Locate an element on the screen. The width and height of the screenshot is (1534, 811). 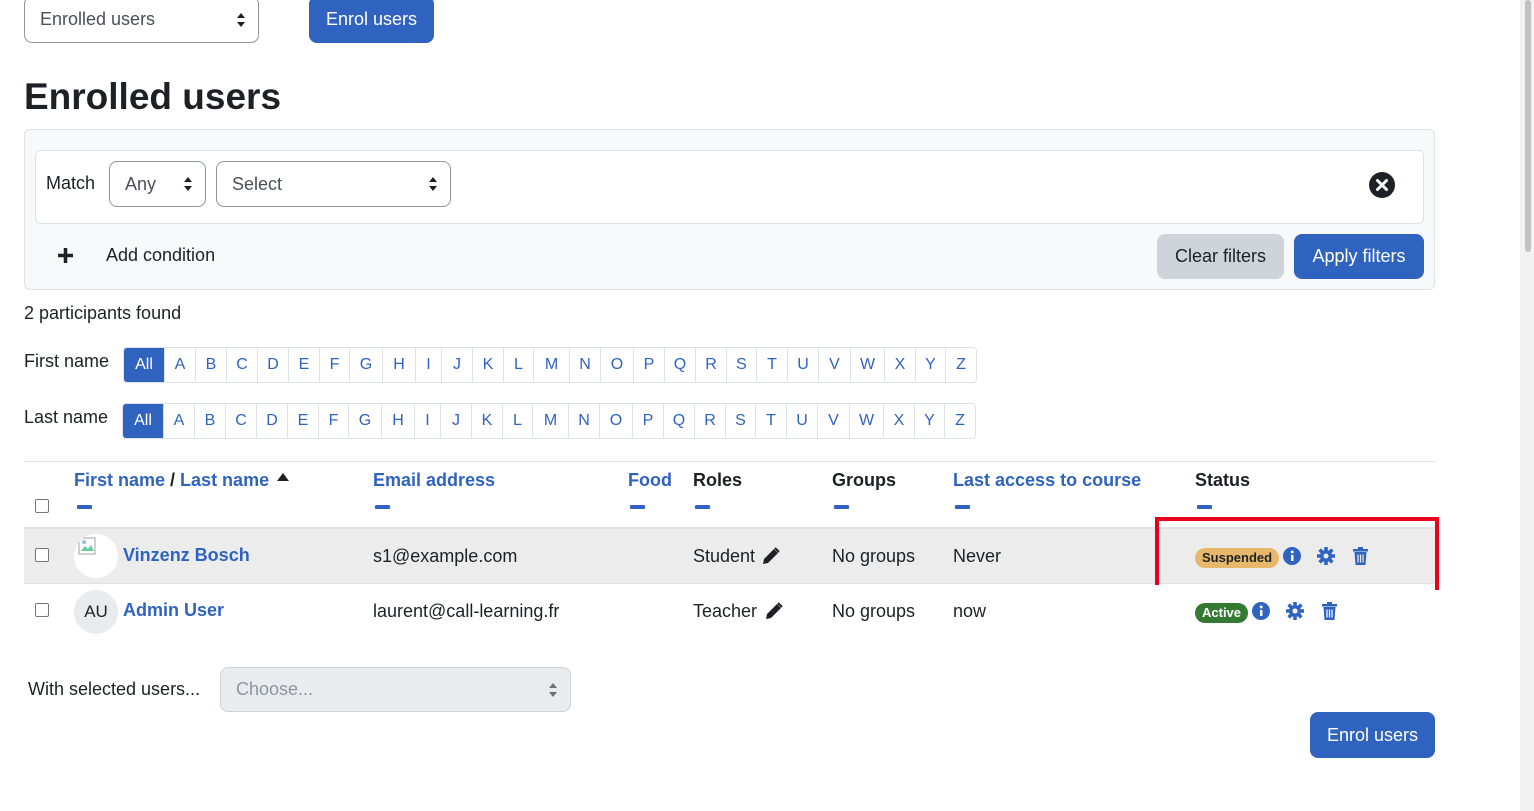
first-name-initial-w: W is located at coordinates (867, 365).